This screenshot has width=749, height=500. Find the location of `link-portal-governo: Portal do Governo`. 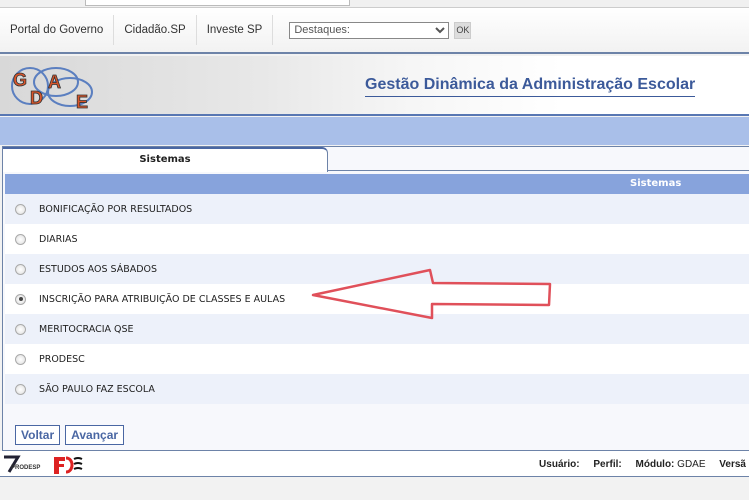

link-portal-governo: Portal do Governo is located at coordinates (57, 30).